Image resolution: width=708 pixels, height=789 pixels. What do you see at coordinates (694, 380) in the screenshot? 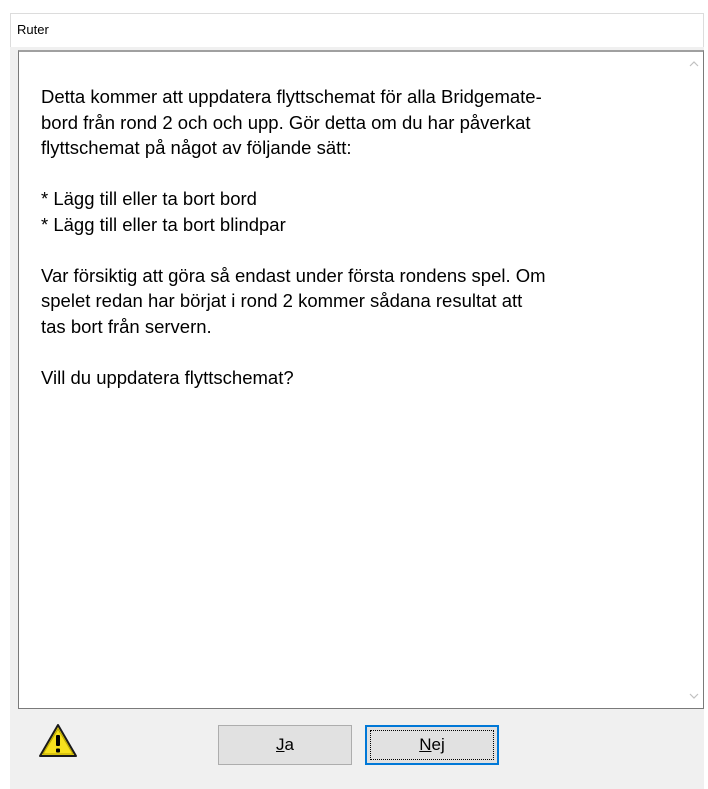
I see `vertical-scrollbar` at bounding box center [694, 380].